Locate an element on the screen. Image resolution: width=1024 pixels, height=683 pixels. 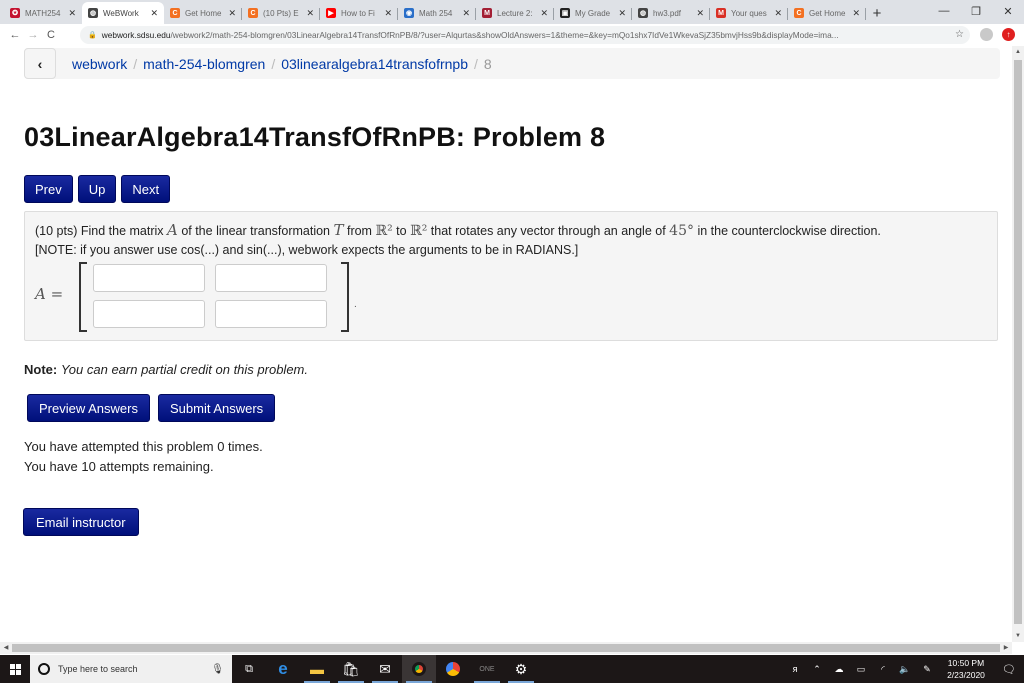
tab-separator is located at coordinates (865, 14).